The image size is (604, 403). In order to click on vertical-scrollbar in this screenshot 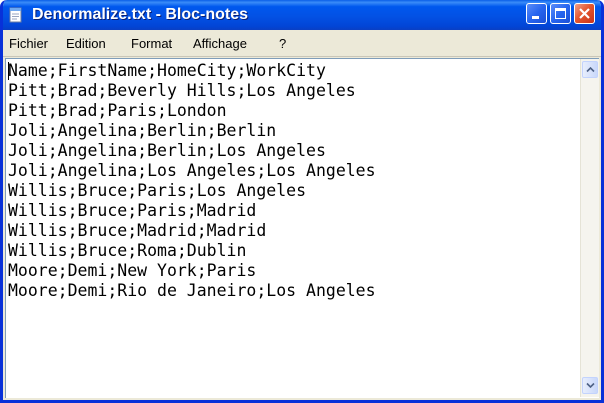, I will do `click(589, 228)`.